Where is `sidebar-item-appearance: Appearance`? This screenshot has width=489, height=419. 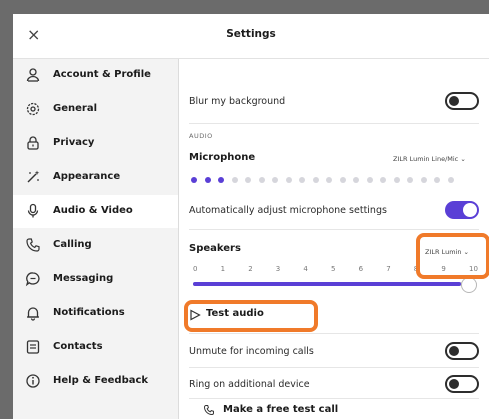
sidebar-item-appearance: Appearance is located at coordinates (95, 177).